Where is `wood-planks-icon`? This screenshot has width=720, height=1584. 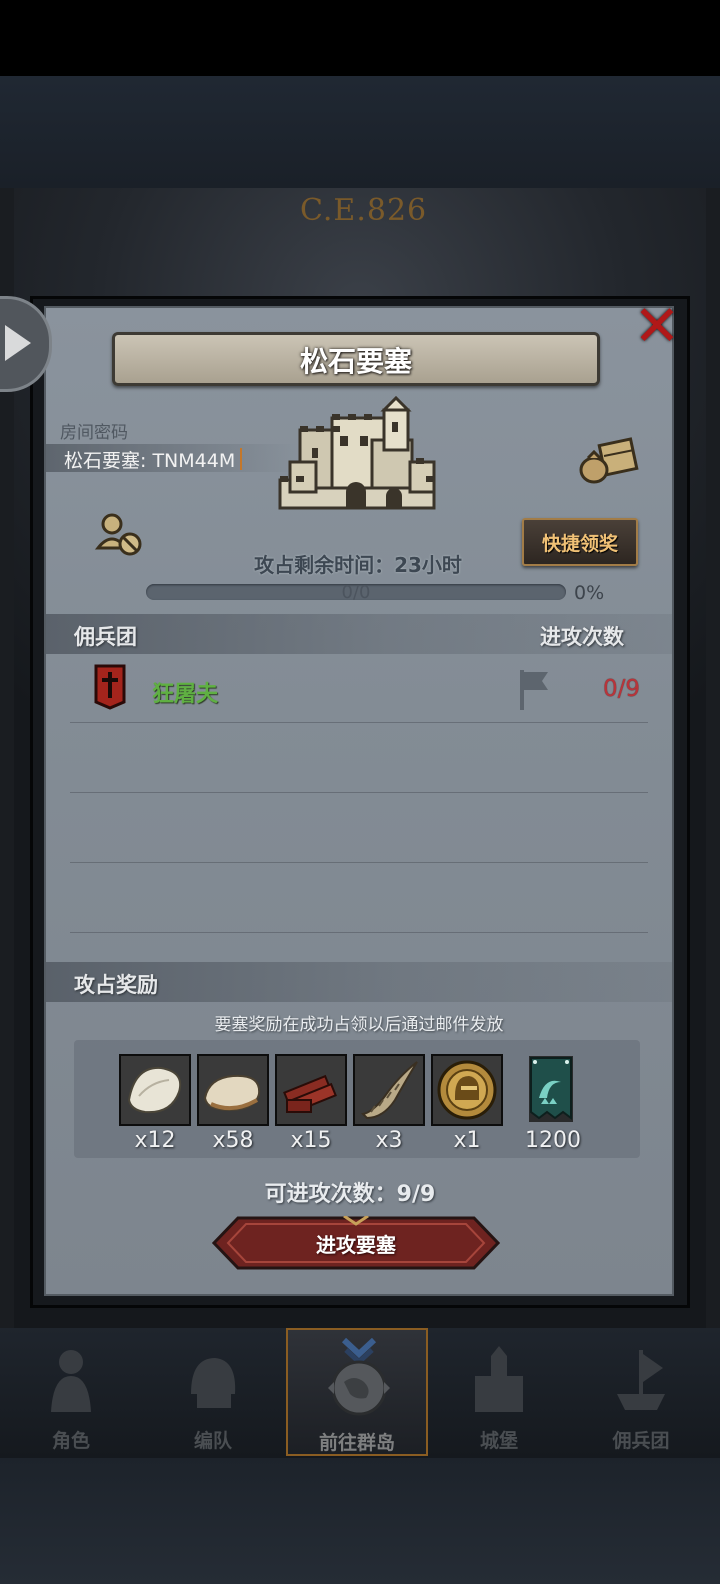 wood-planks-icon is located at coordinates (311, 1090).